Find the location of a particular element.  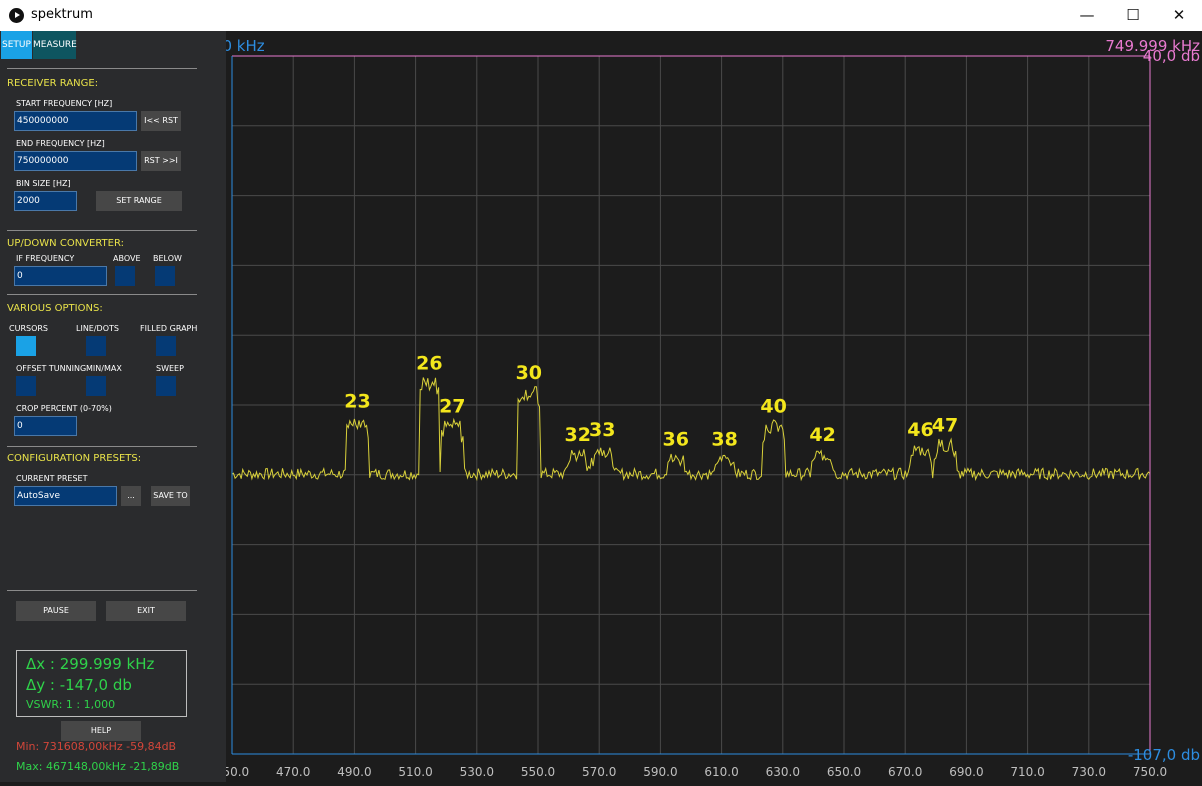

channel-label: 32 is located at coordinates (578, 435).